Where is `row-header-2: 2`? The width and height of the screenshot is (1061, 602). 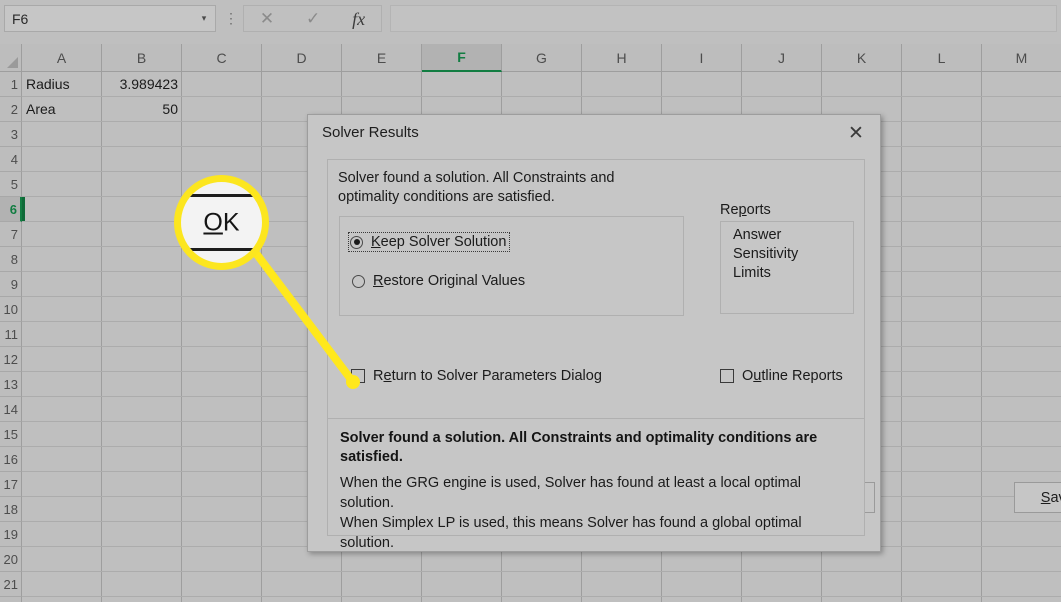 row-header-2: 2 is located at coordinates (11, 109).